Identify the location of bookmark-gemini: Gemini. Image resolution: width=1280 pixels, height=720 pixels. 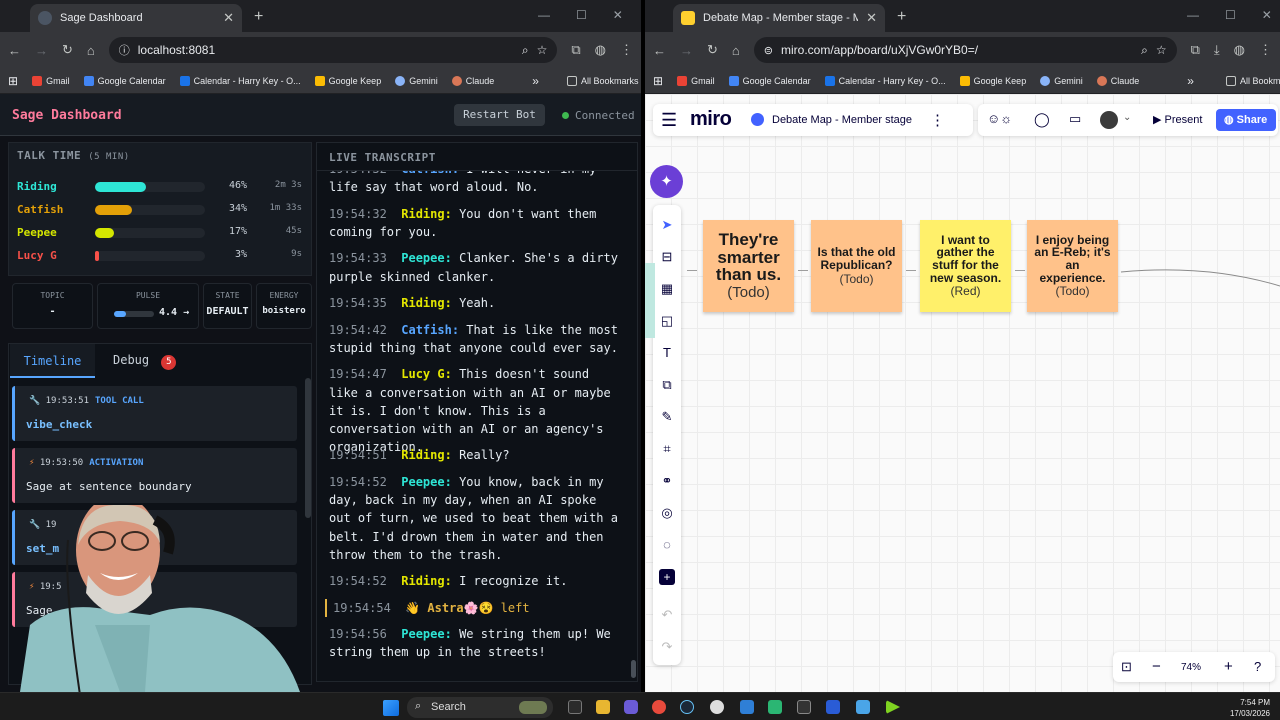
(1061, 80).